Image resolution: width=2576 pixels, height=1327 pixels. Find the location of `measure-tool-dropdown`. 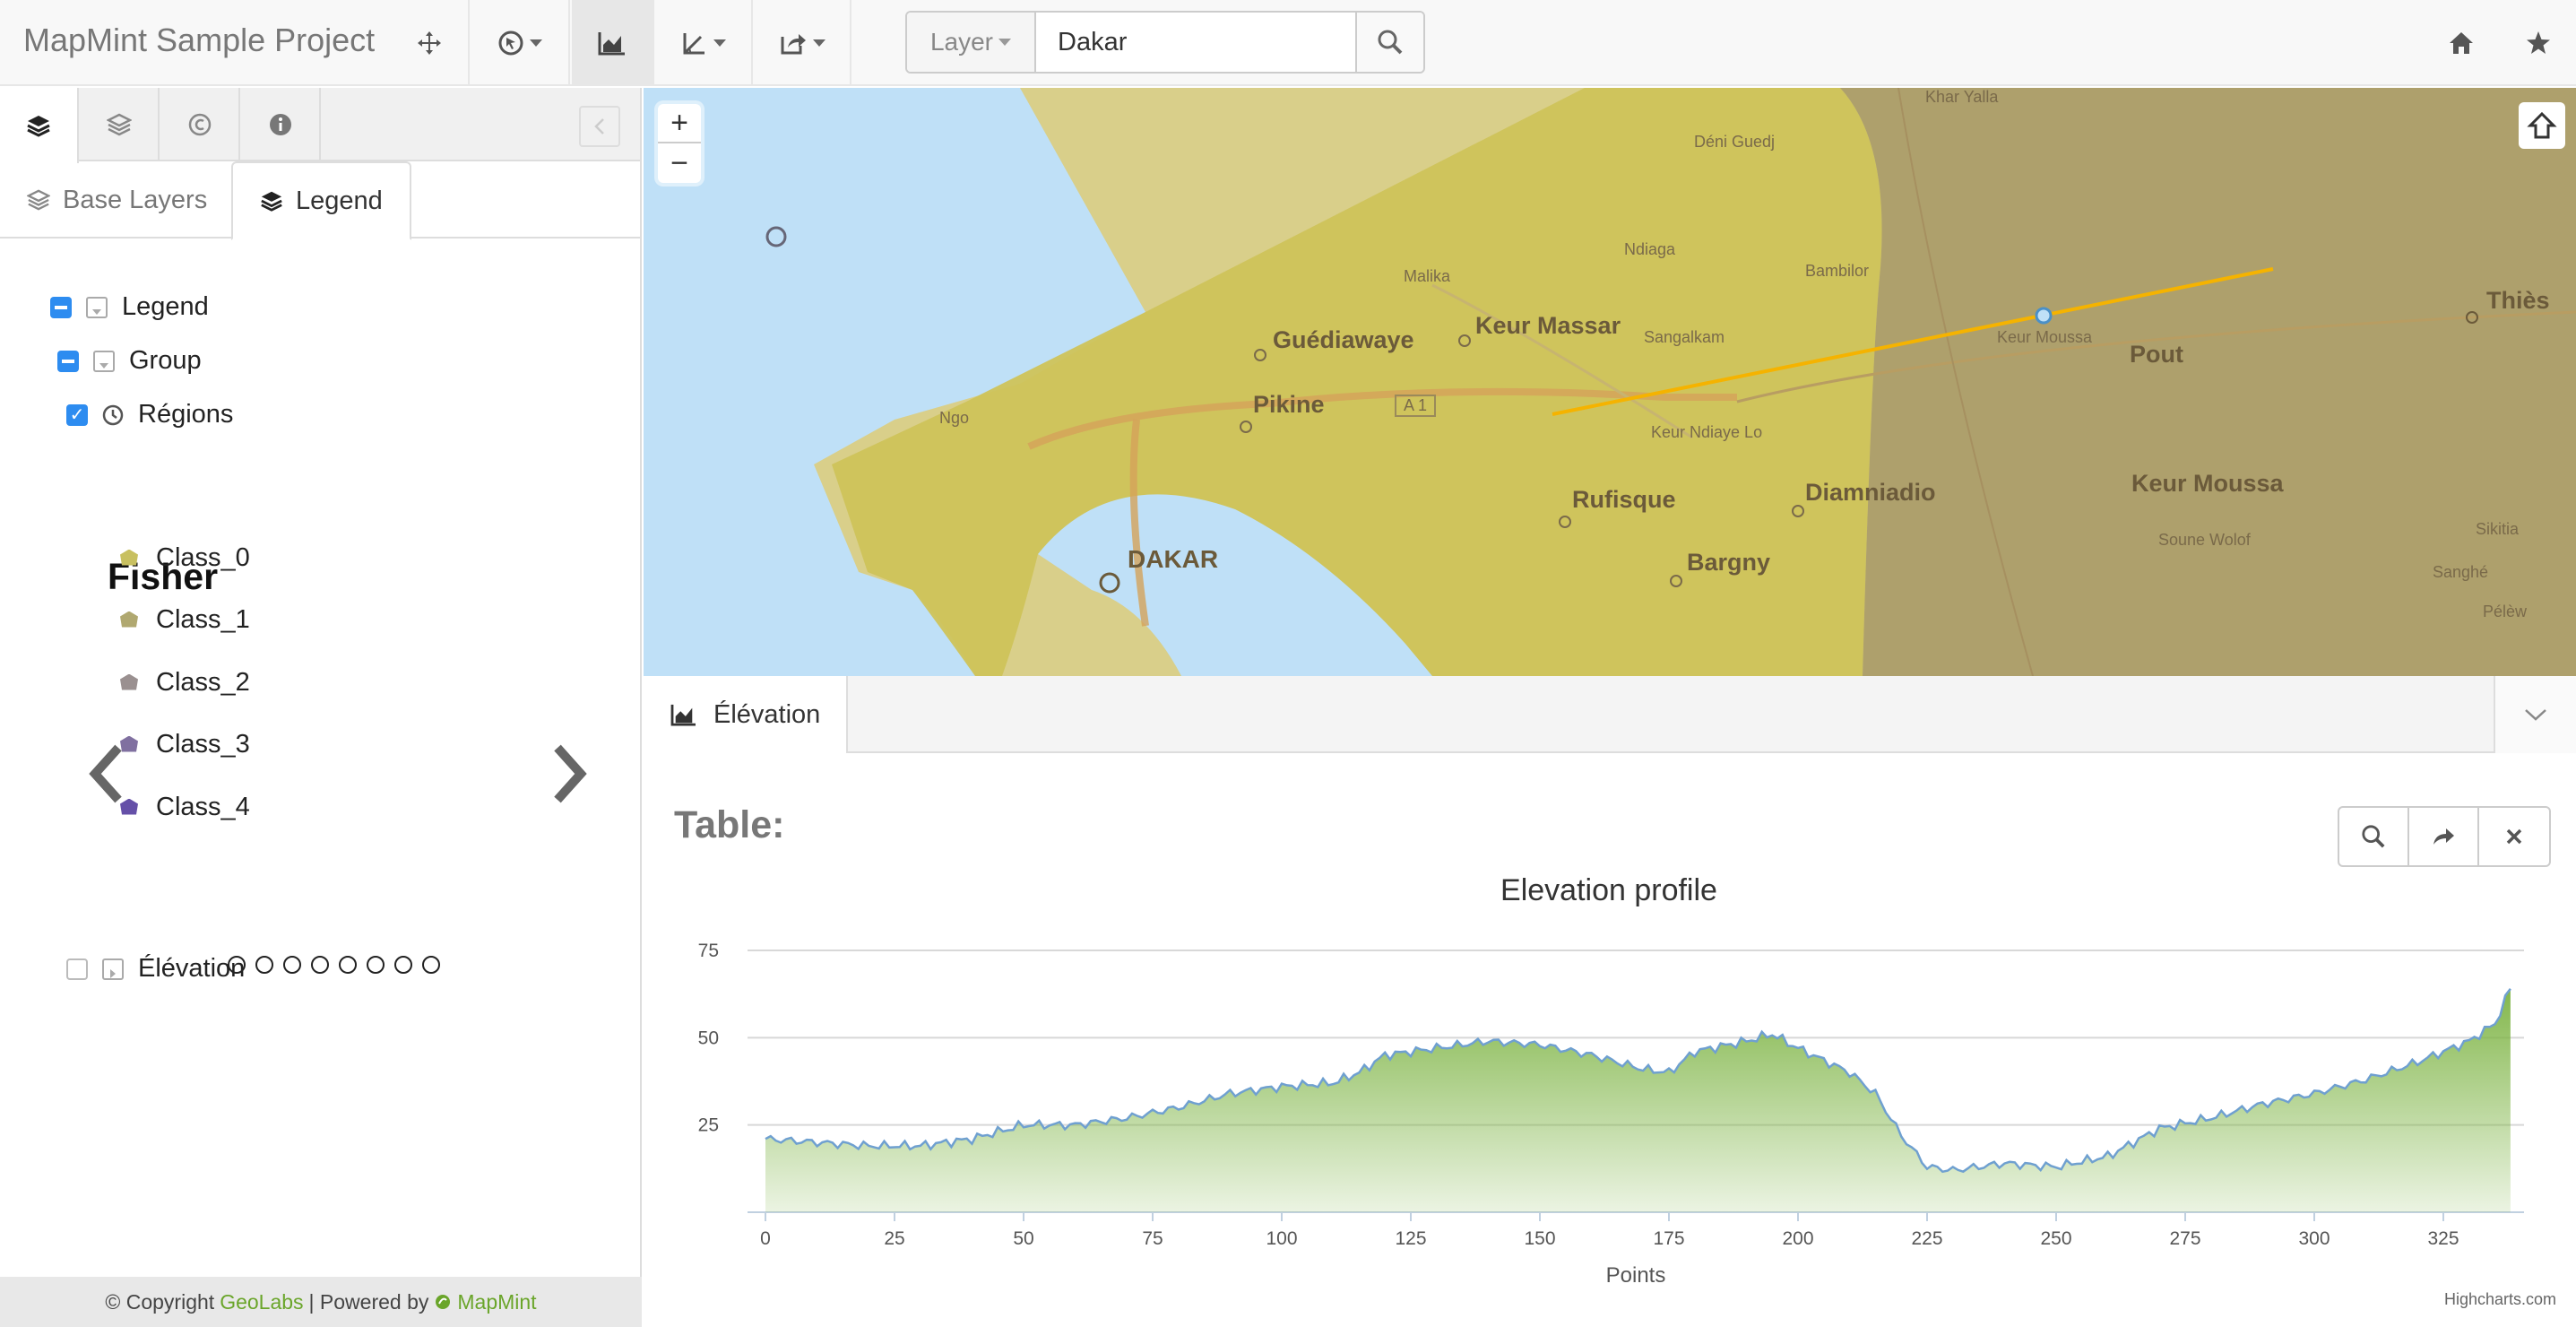

measure-tool-dropdown is located at coordinates (704, 43).